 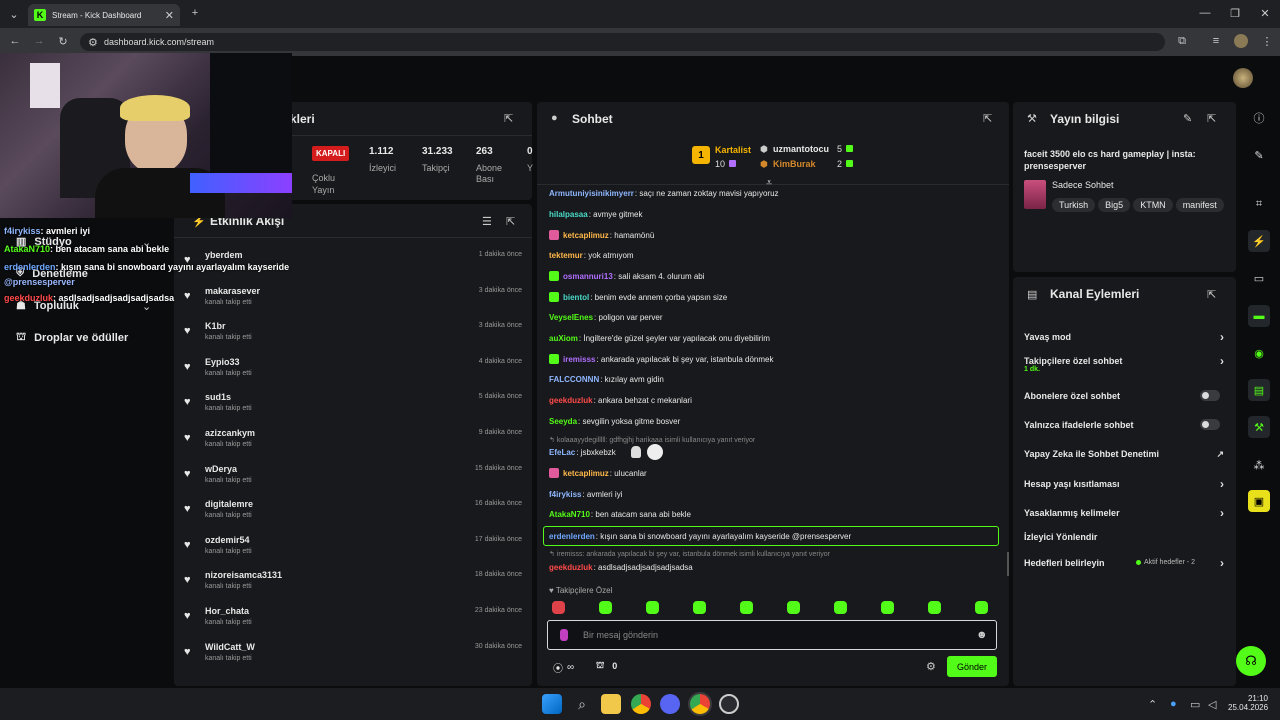 What do you see at coordinates (1235, 13) in the screenshot?
I see `maximize-icon: ❐` at bounding box center [1235, 13].